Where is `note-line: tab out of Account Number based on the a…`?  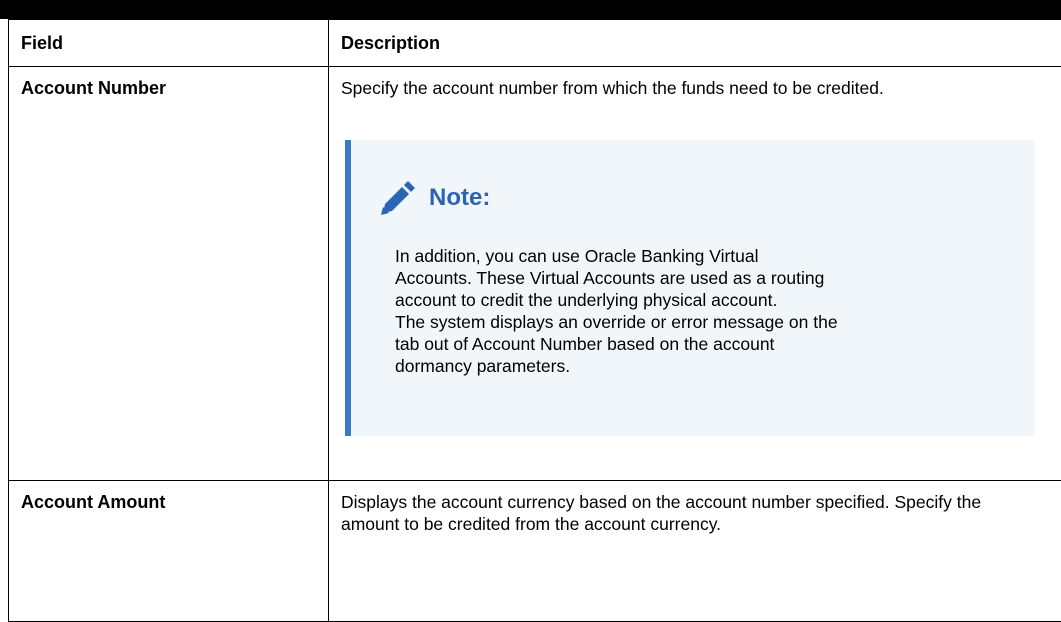 note-line: tab out of Account Number based on the a… is located at coordinates (705, 344).